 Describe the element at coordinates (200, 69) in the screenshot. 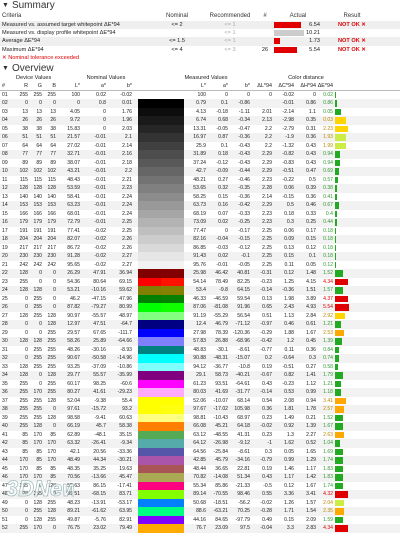

I see `overview-heading: ▼ Overview` at that location.